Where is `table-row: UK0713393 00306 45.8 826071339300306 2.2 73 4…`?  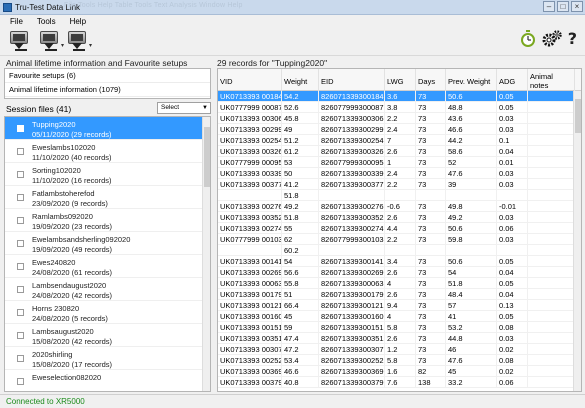 table-row: UK0713393 00306 45.8 826071339300306 2.2 73 4… is located at coordinates (399, 118).